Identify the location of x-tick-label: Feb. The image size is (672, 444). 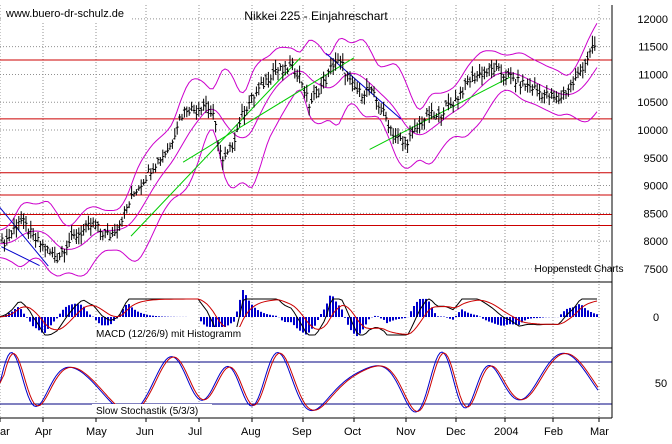
(553, 432).